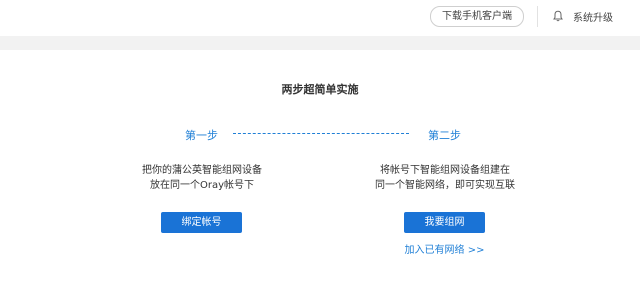  Describe the element at coordinates (477, 16) in the screenshot. I see `download-mobile-client-button: 下载手机客户端` at that location.